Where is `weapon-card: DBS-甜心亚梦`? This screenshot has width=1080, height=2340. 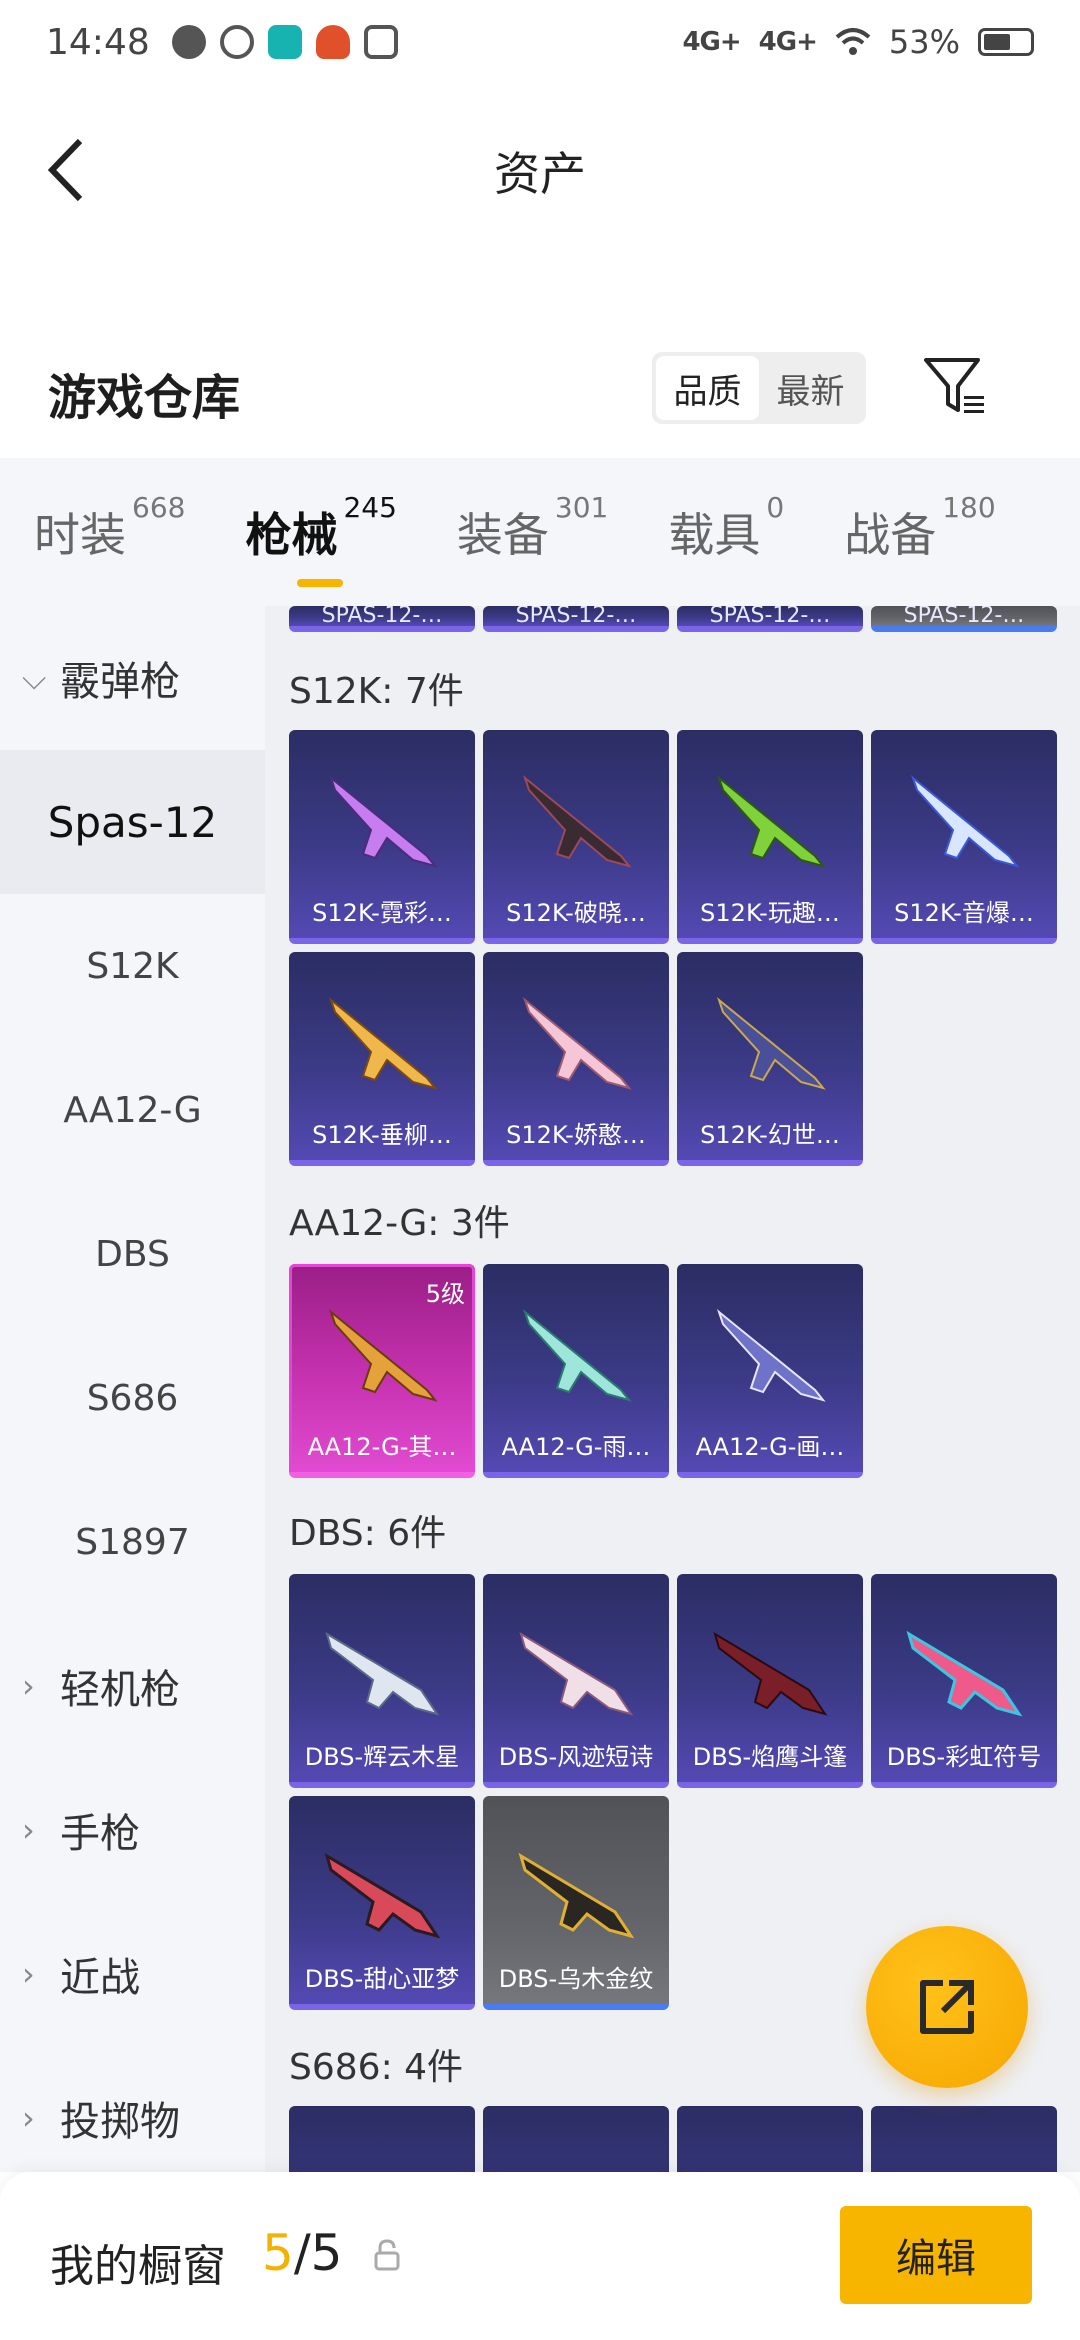 weapon-card: DBS-甜心亚梦 is located at coordinates (382, 1903).